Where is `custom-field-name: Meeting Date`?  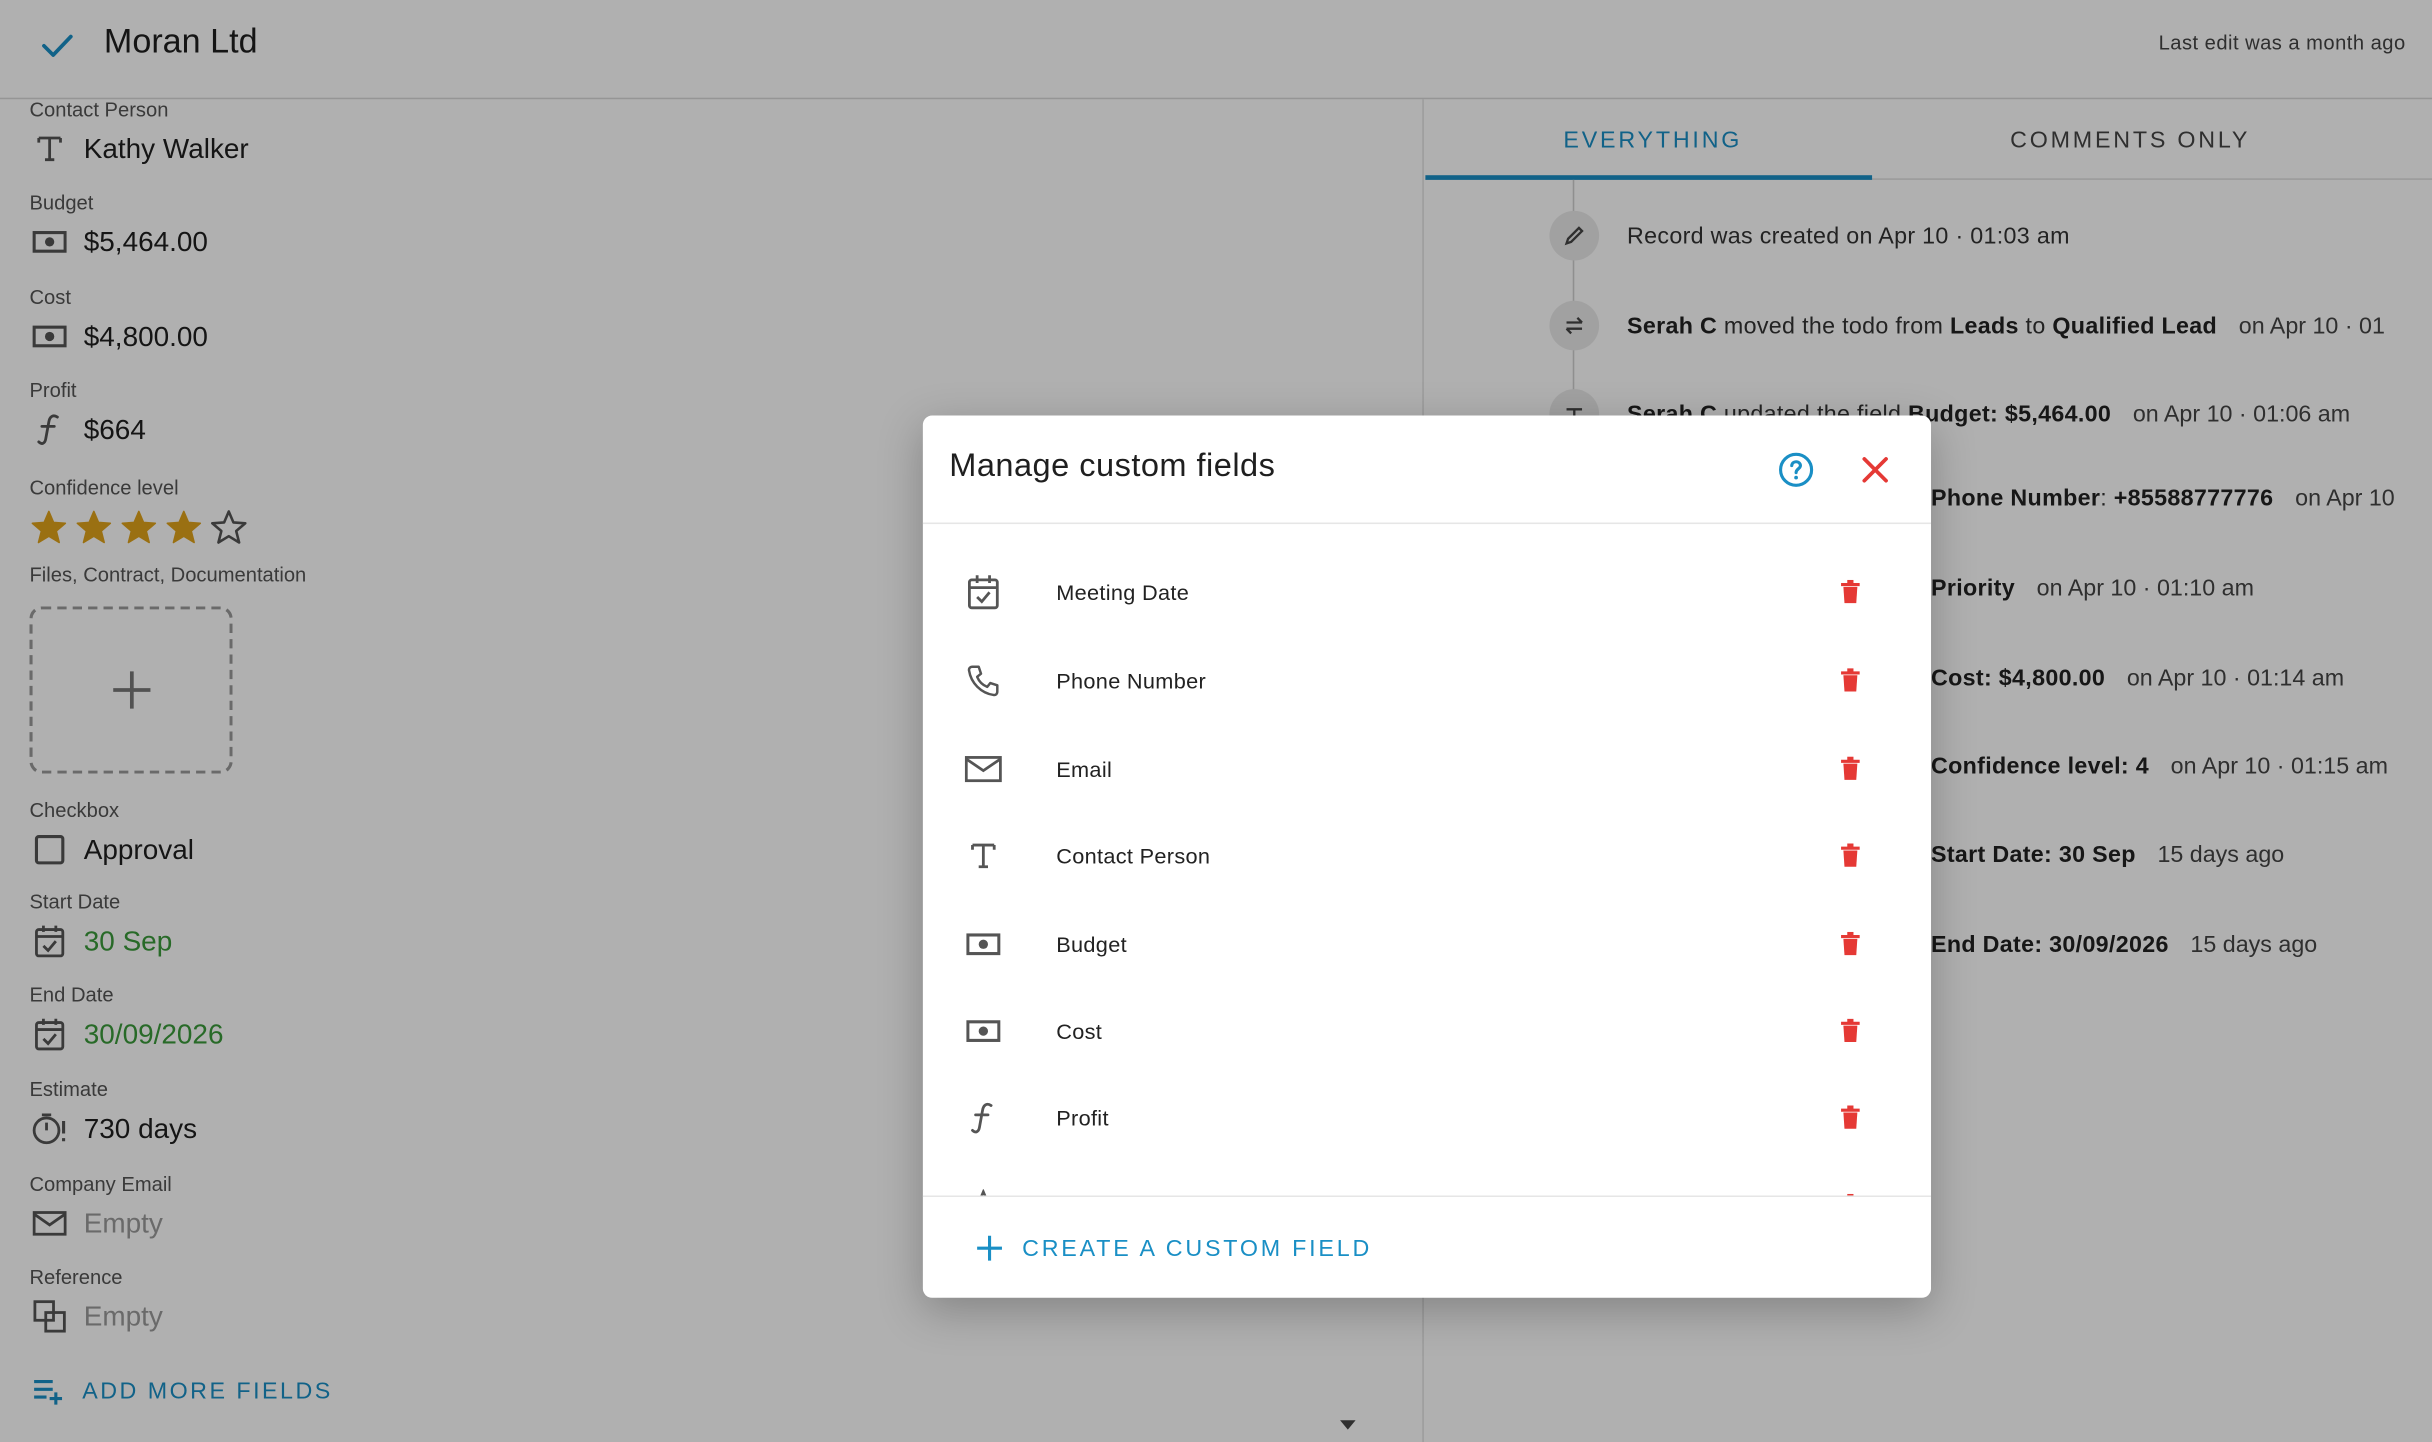
custom-field-name: Meeting Date is located at coordinates (1123, 592).